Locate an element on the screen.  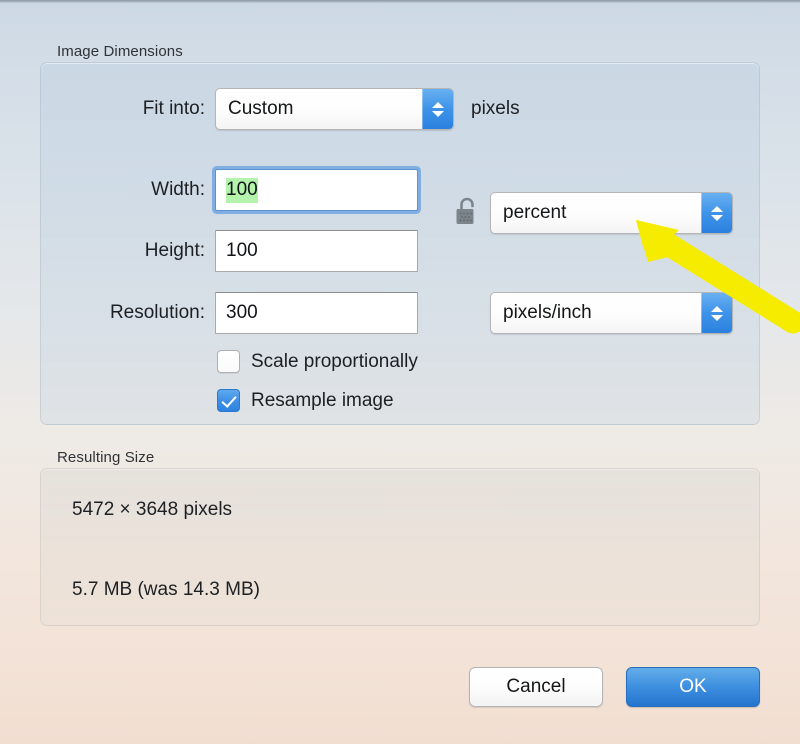
fit-into-value: Custom is located at coordinates (261, 108).